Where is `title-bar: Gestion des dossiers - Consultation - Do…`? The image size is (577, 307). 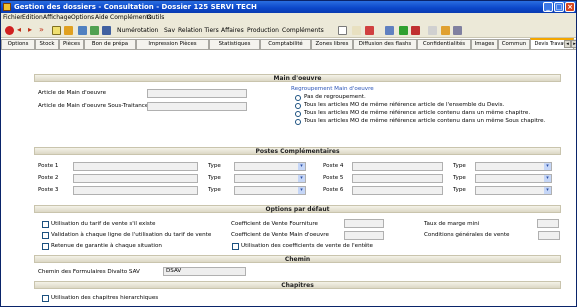 title-bar: Gestion des dossiers - Consultation - Do… is located at coordinates (288, 7).